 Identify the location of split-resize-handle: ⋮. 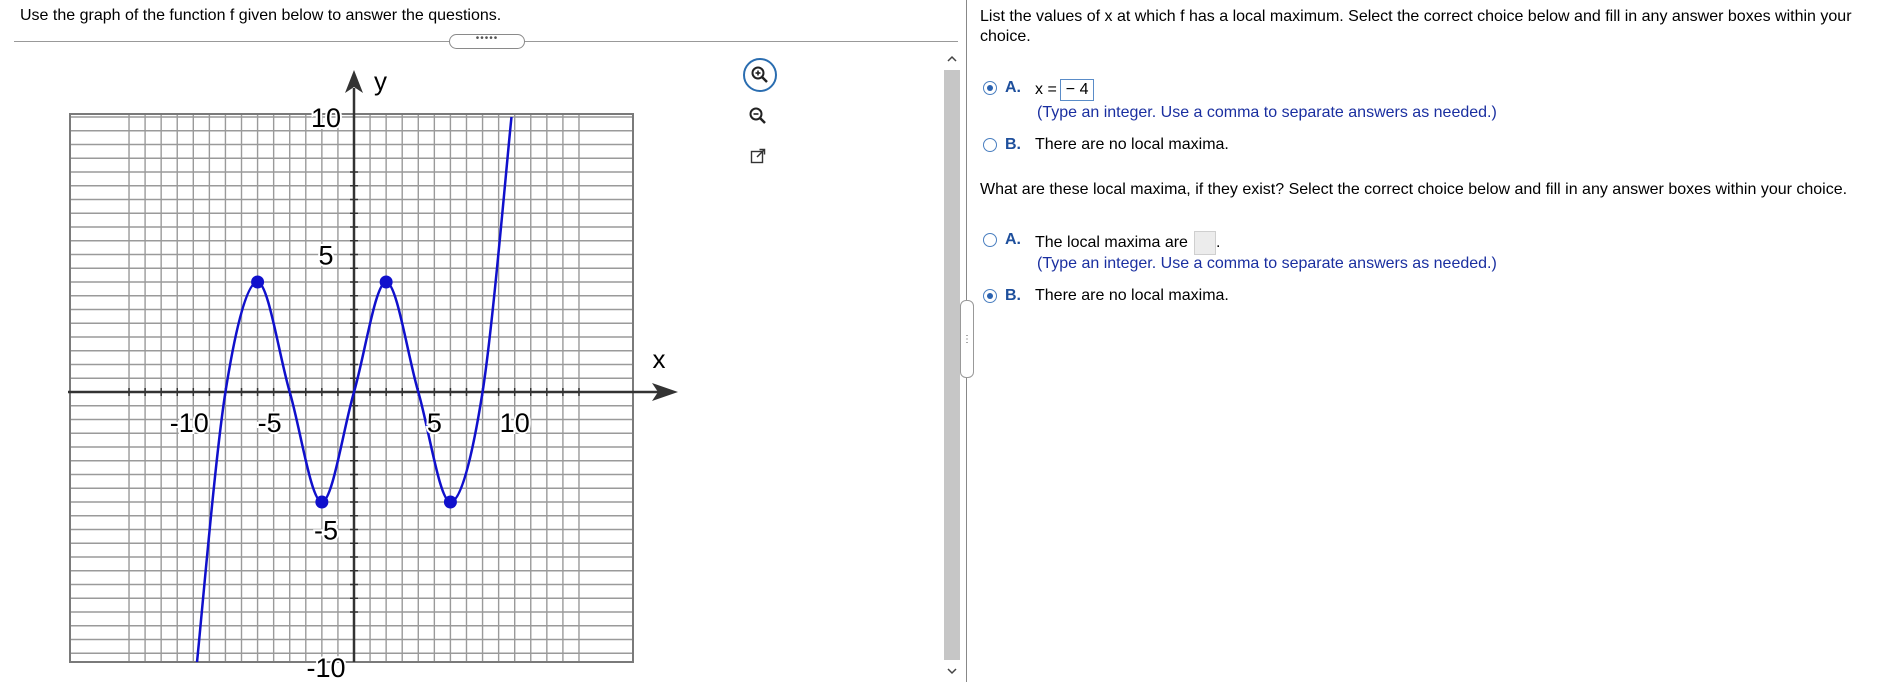
(967, 339).